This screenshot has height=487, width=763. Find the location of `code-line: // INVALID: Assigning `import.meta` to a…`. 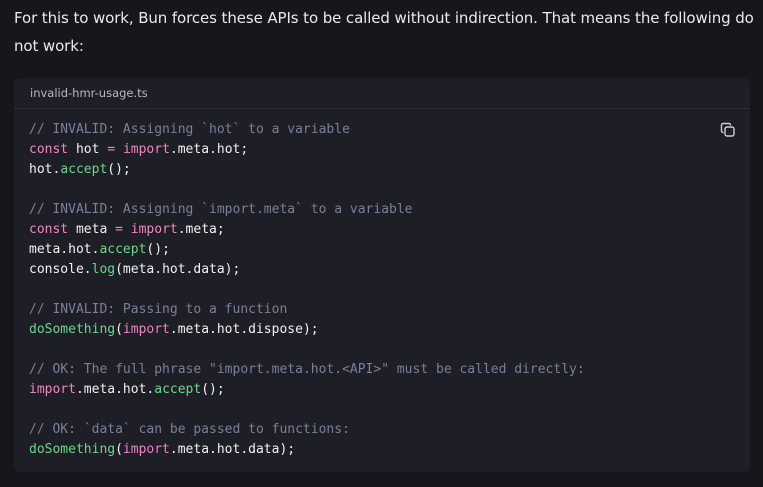

code-line: // INVALID: Assigning `import.meta` to a… is located at coordinates (307, 210).